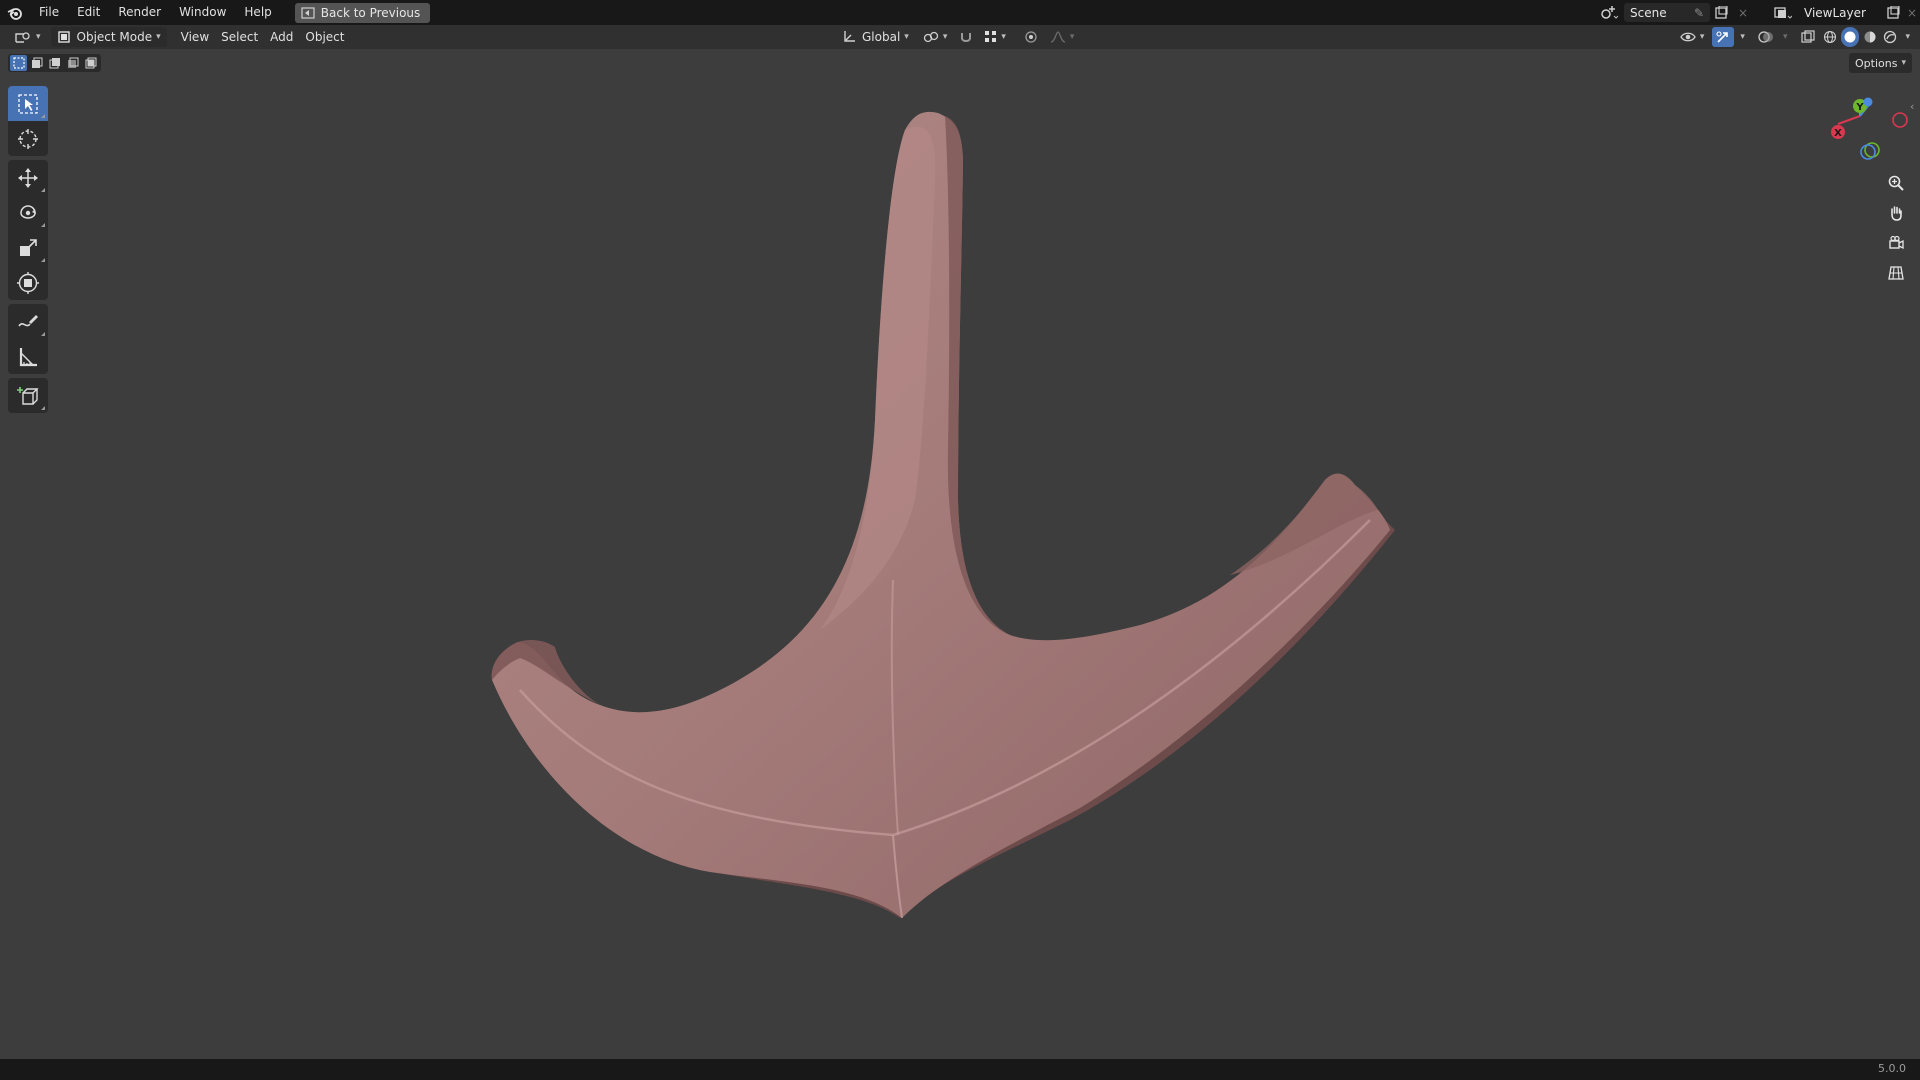 This screenshot has width=1920, height=1080. I want to click on 3d-viewport-icon, so click(22, 37).